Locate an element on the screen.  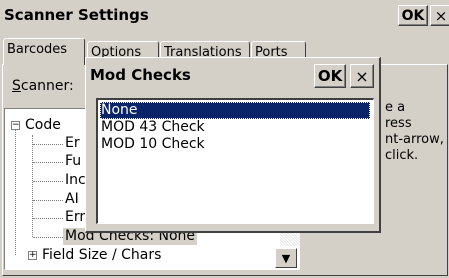
dialog-title: Mod Checks is located at coordinates (140, 75).